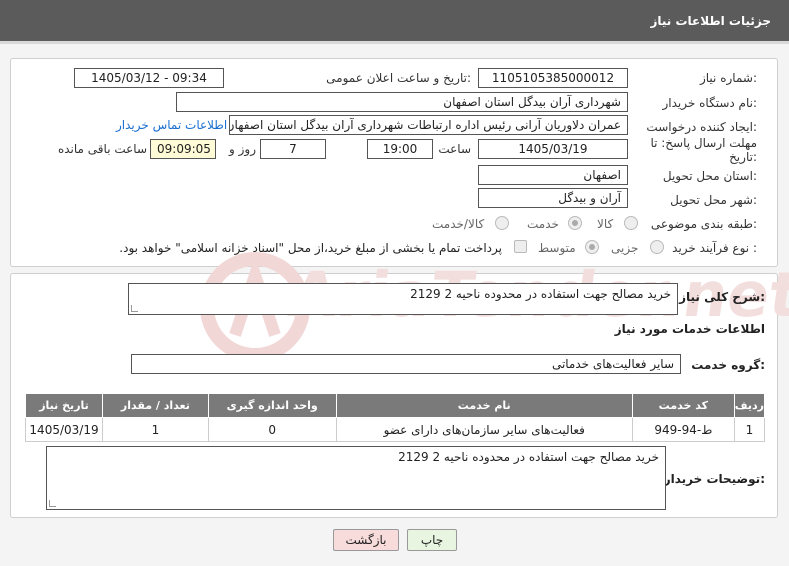  What do you see at coordinates (102, 149) in the screenshot?
I see `remaining-label: ساعت باقی مانده` at bounding box center [102, 149].